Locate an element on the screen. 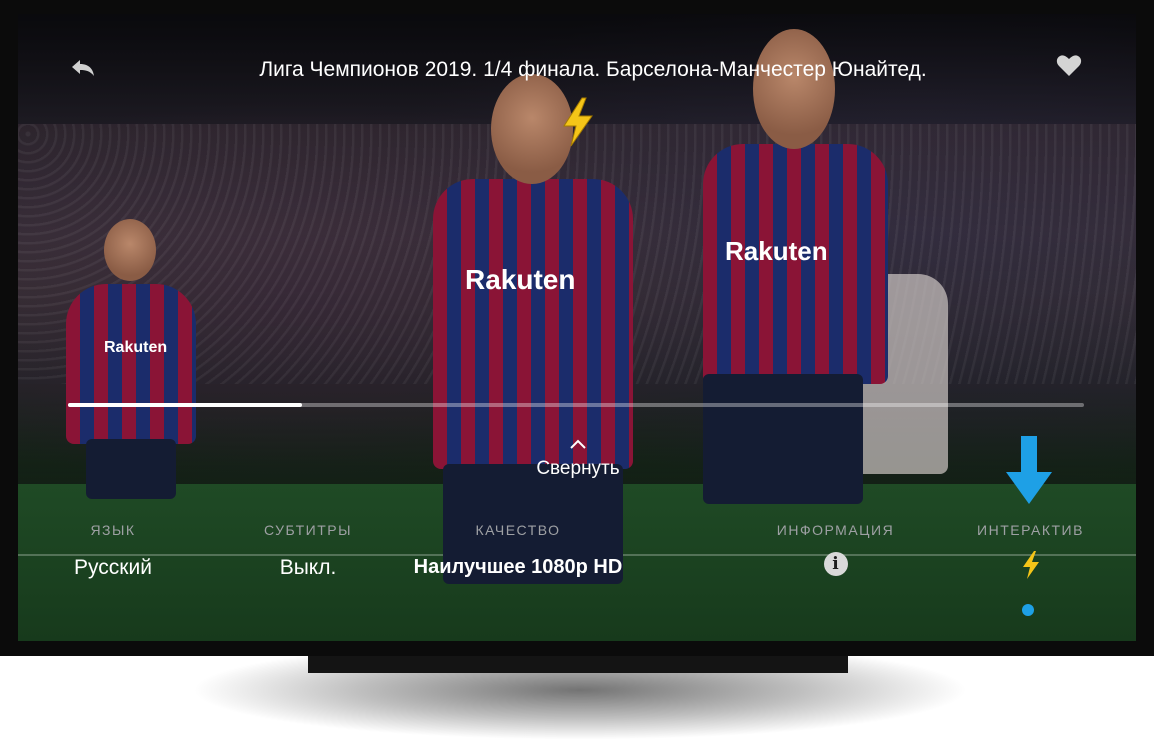  favorite-button is located at coordinates (1071, 68).